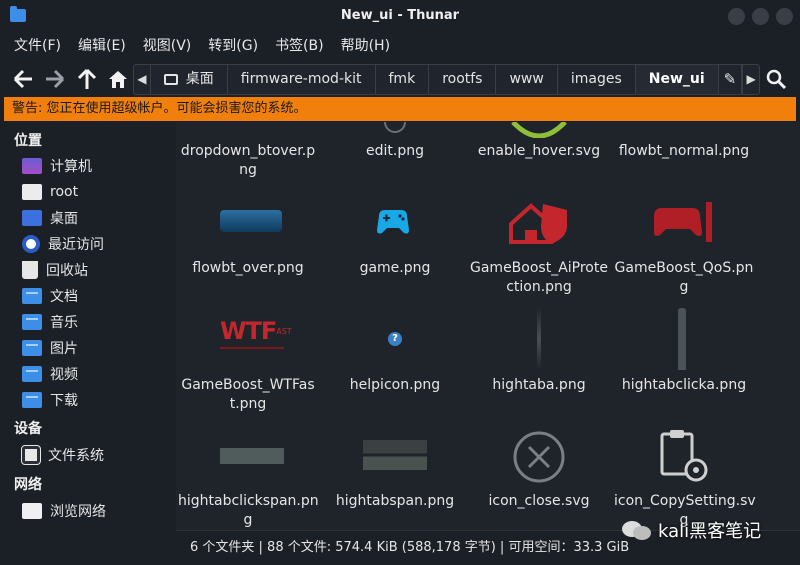  Describe the element at coordinates (539, 385) in the screenshot. I see `file-name: hightaba.png` at that location.